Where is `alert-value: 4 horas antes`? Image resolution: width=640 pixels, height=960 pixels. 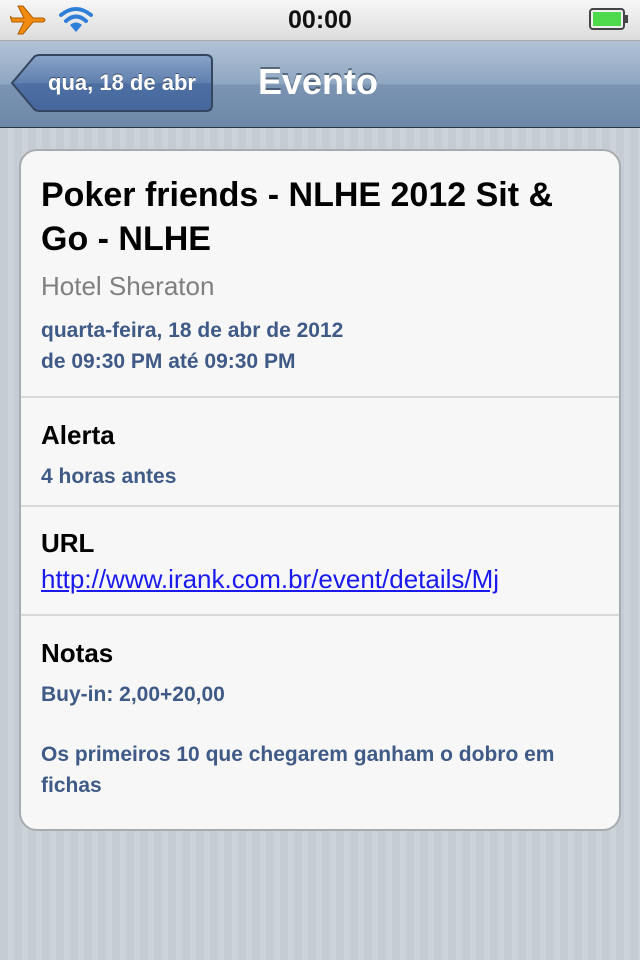
alert-value: 4 horas antes is located at coordinates (108, 476).